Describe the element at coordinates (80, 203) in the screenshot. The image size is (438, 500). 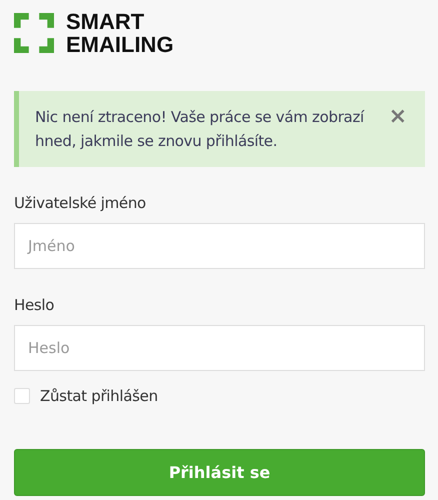
I see `field-label: Uživatelské jméno` at that location.